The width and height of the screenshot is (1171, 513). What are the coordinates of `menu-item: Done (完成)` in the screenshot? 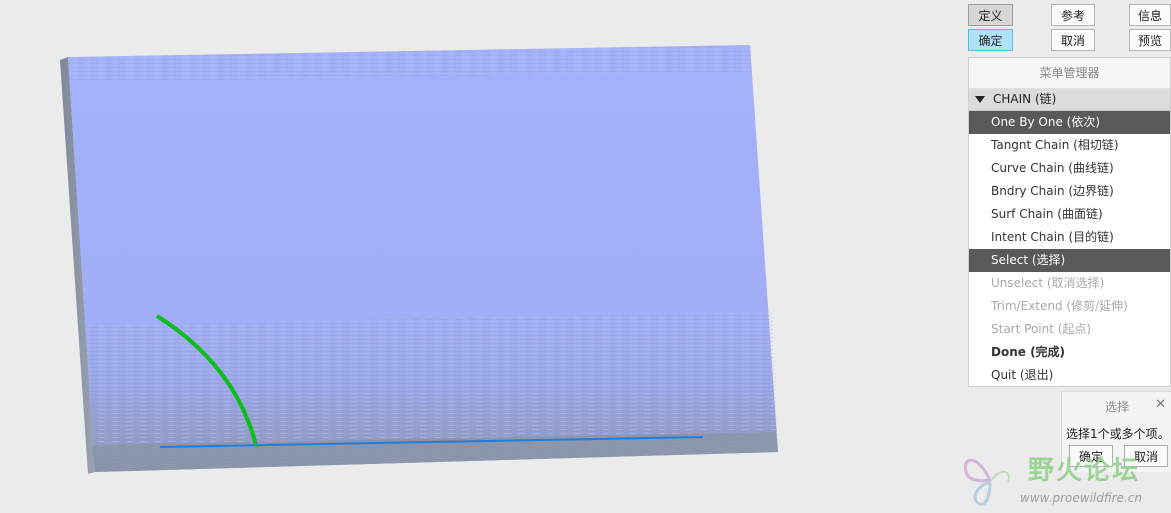 It's located at (1069, 352).